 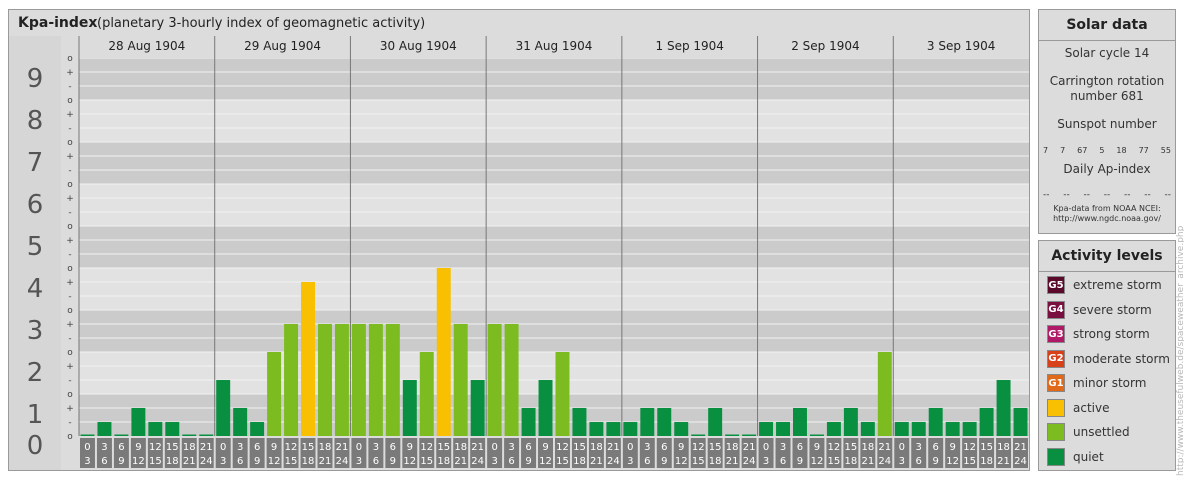 What do you see at coordinates (35, 289) in the screenshot?
I see `y-tick-label: 4` at bounding box center [35, 289].